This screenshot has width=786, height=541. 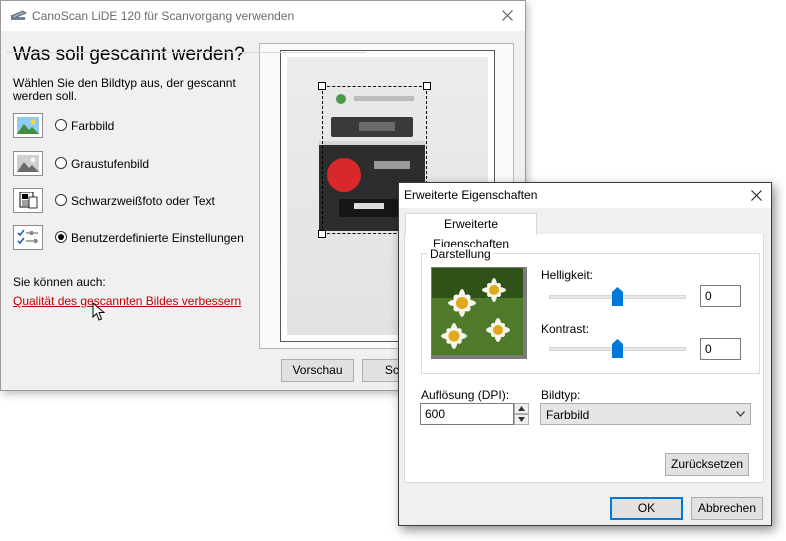 I want to click on radio-grayscale, so click(x=61, y=163).